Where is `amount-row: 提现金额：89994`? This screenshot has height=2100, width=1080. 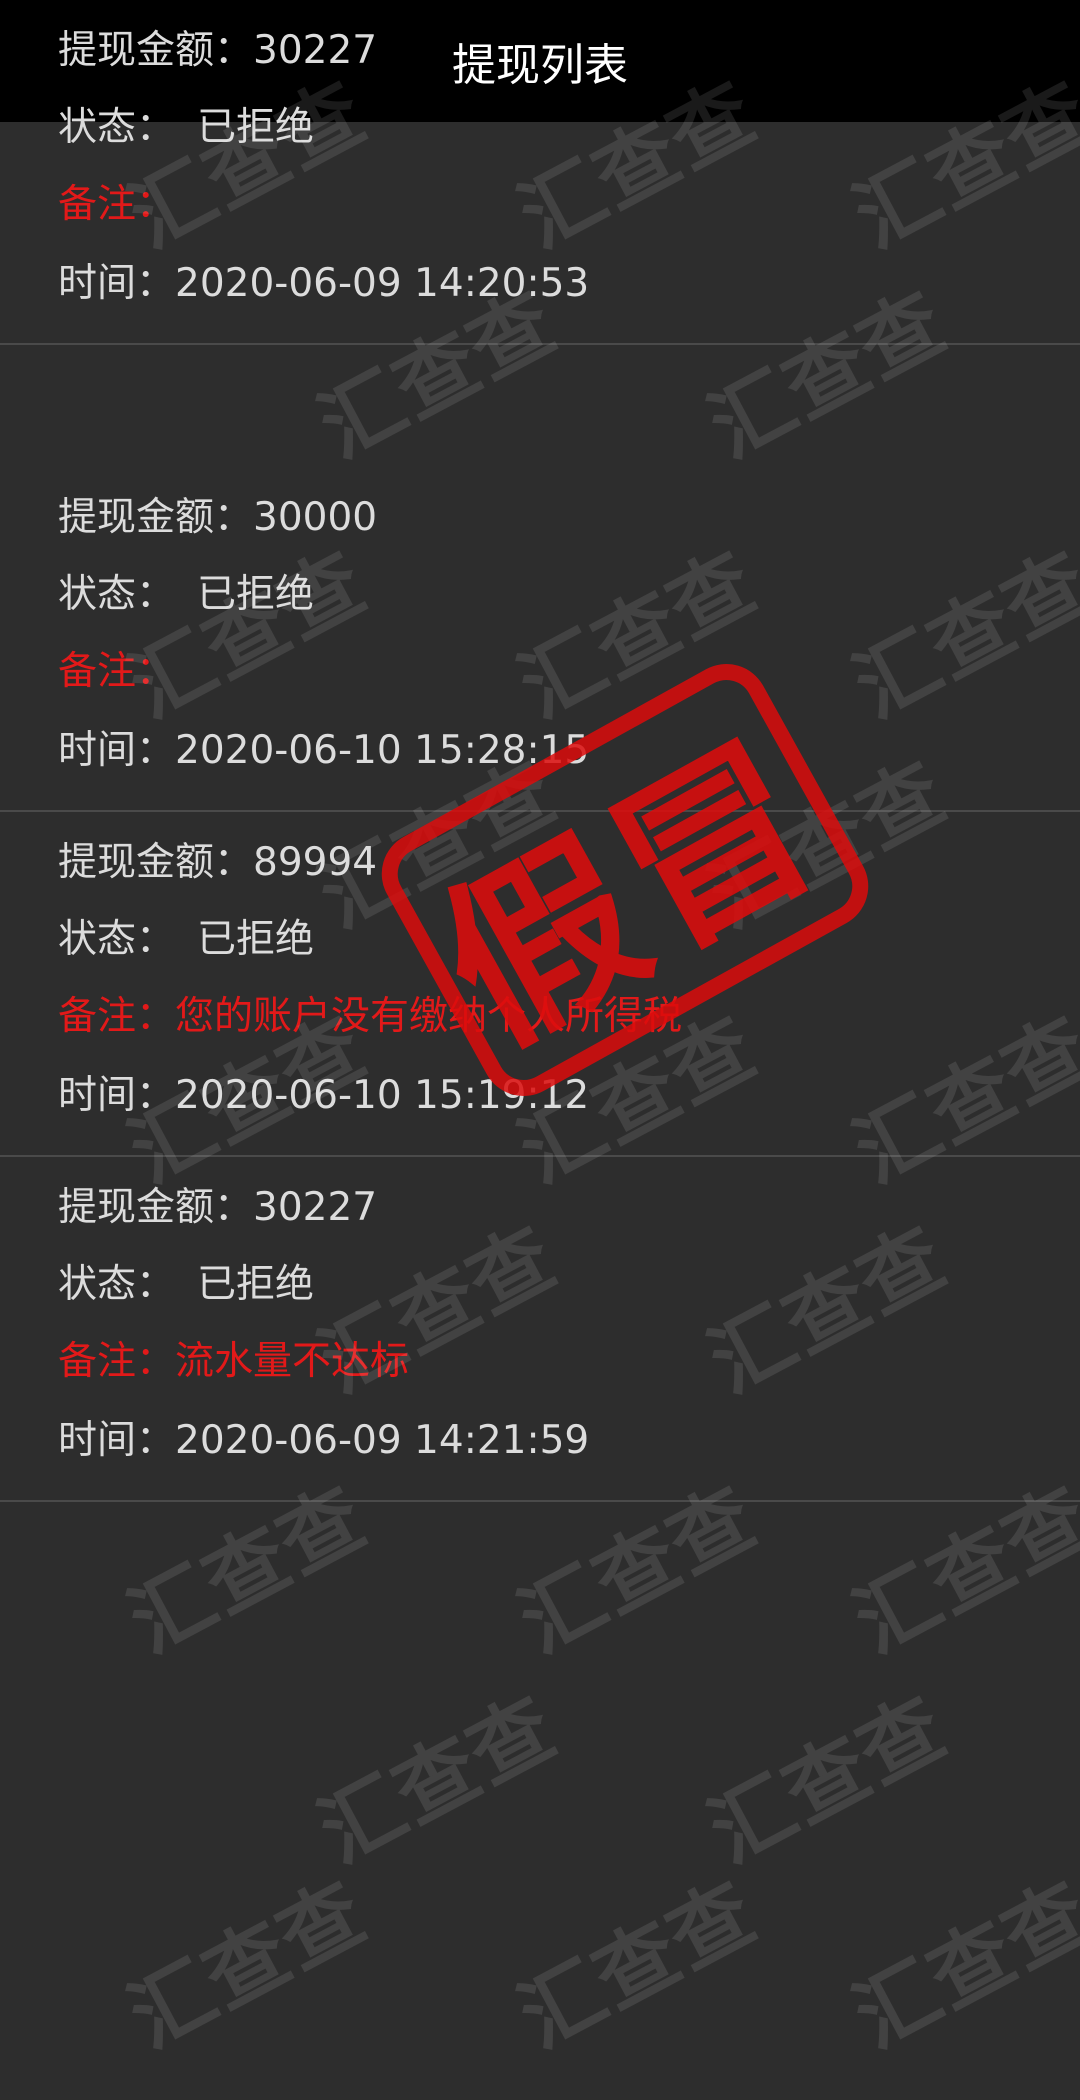 amount-row: 提现金额：89994 is located at coordinates (217, 863).